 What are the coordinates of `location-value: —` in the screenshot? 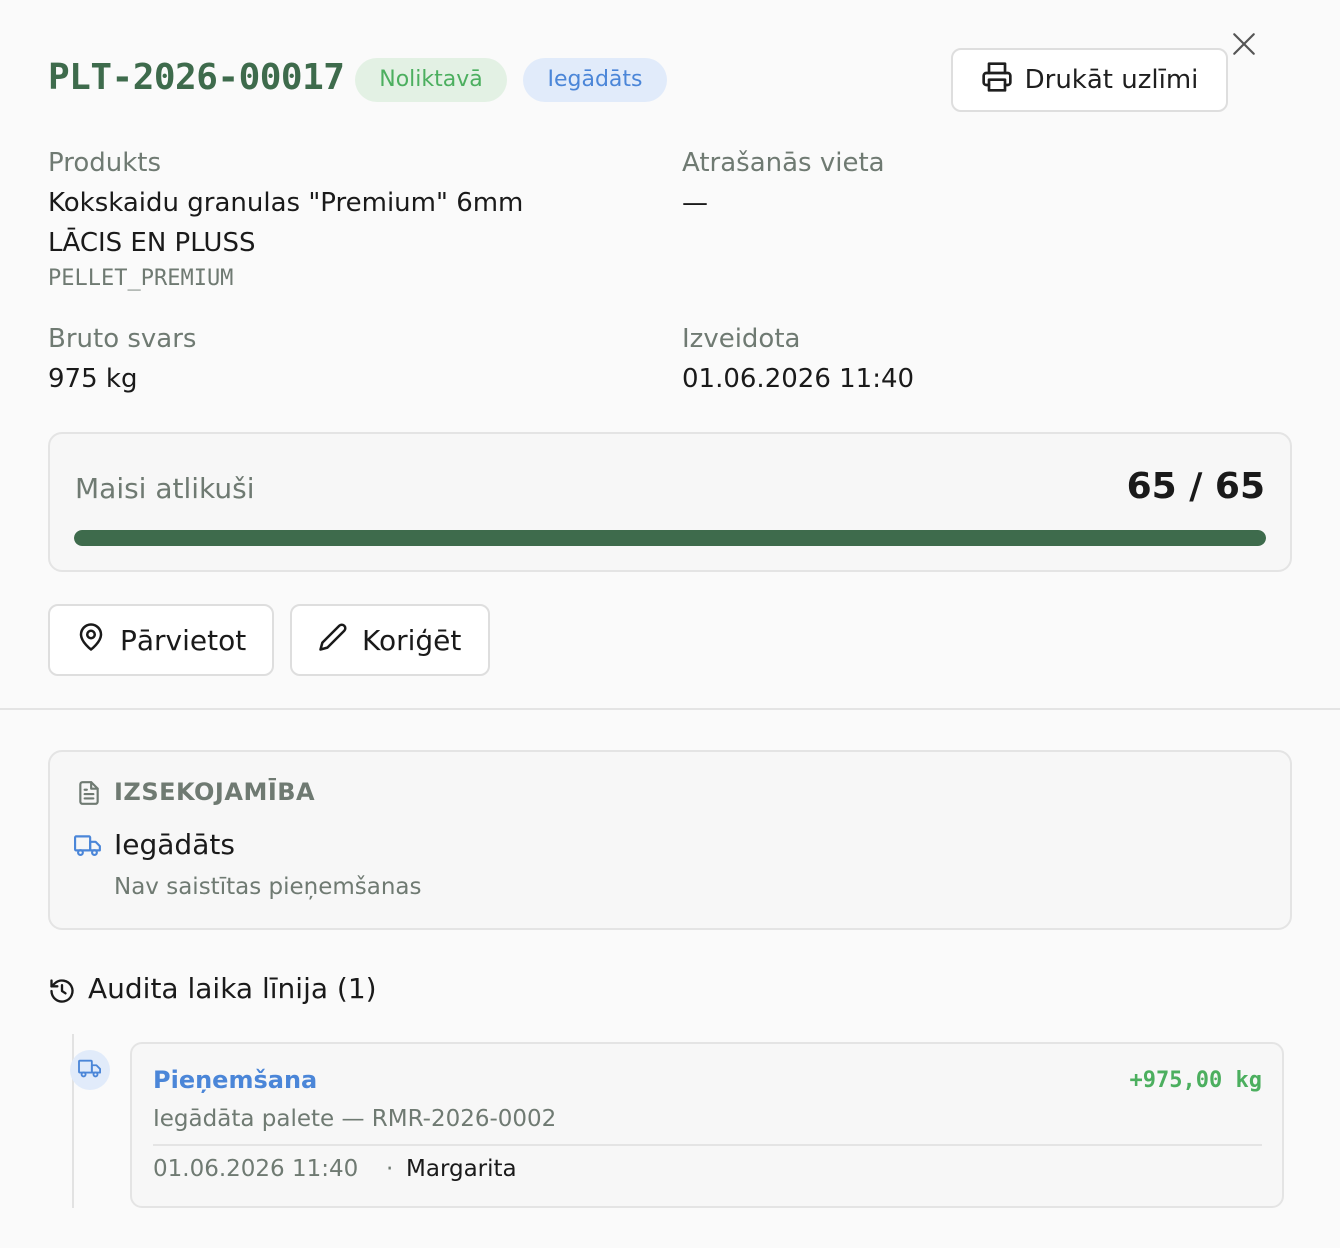 It's located at (695, 203).